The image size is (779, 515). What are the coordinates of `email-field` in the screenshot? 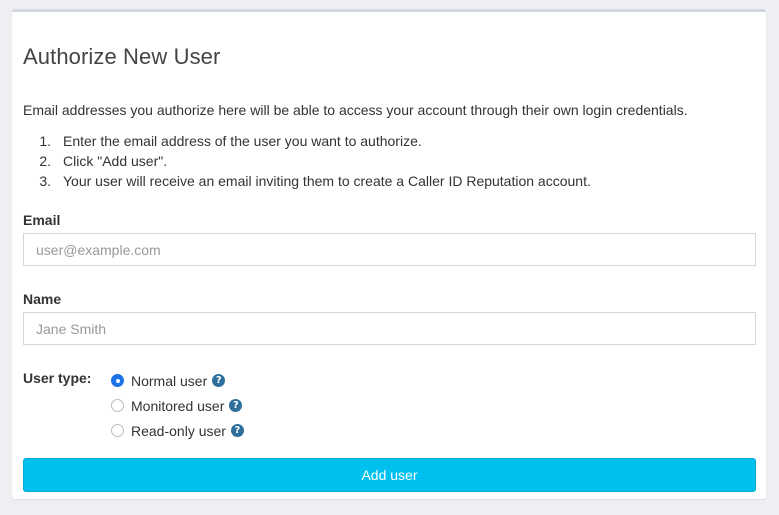 It's located at (389, 249).